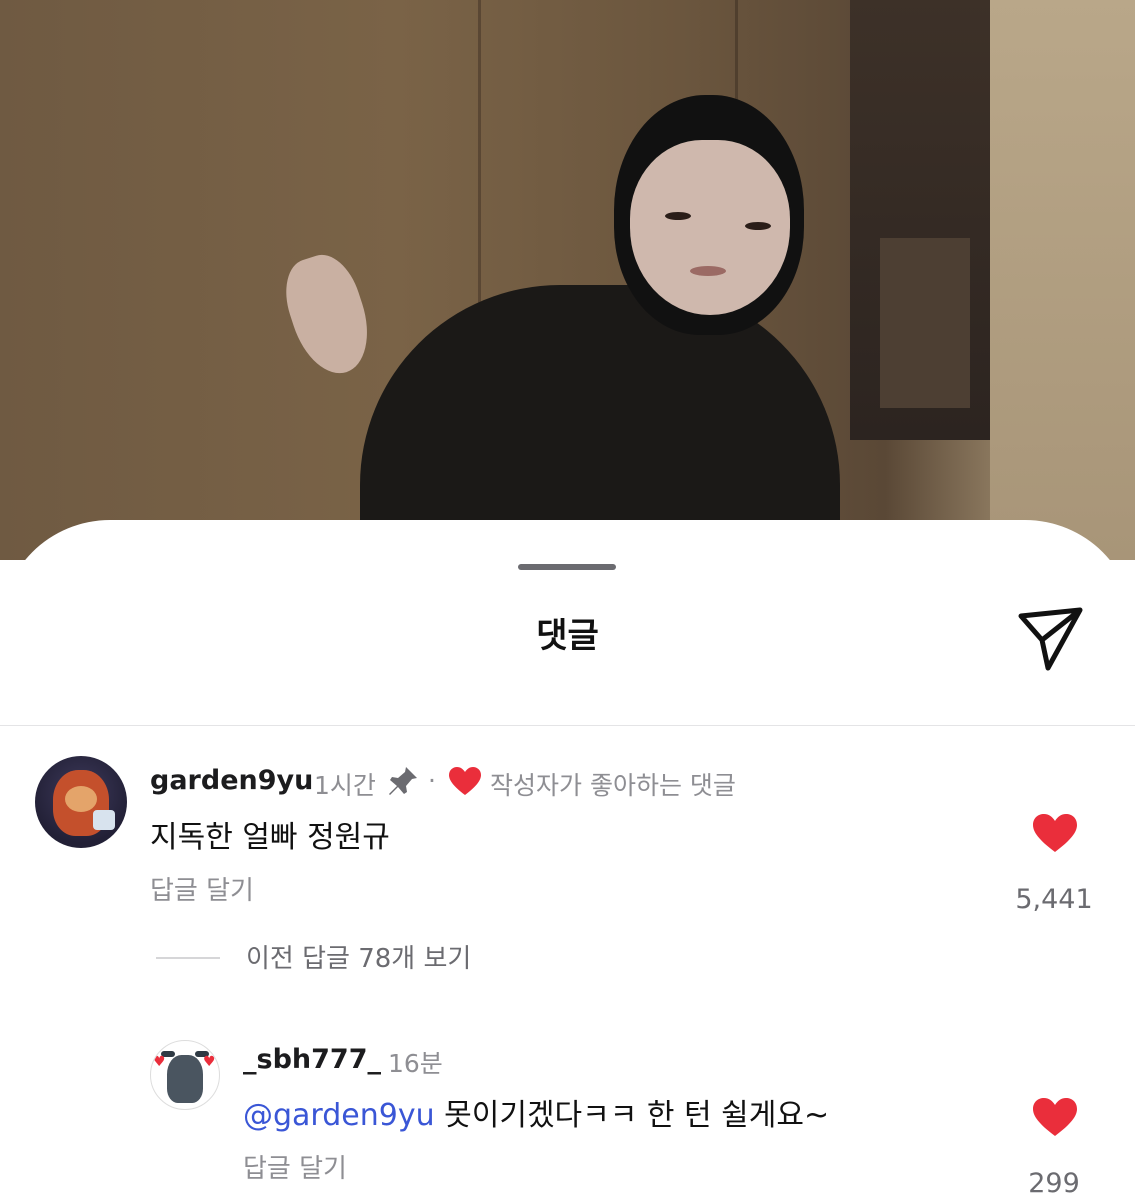 The height and width of the screenshot is (1200, 1135). I want to click on header-divider, so click(567, 725).